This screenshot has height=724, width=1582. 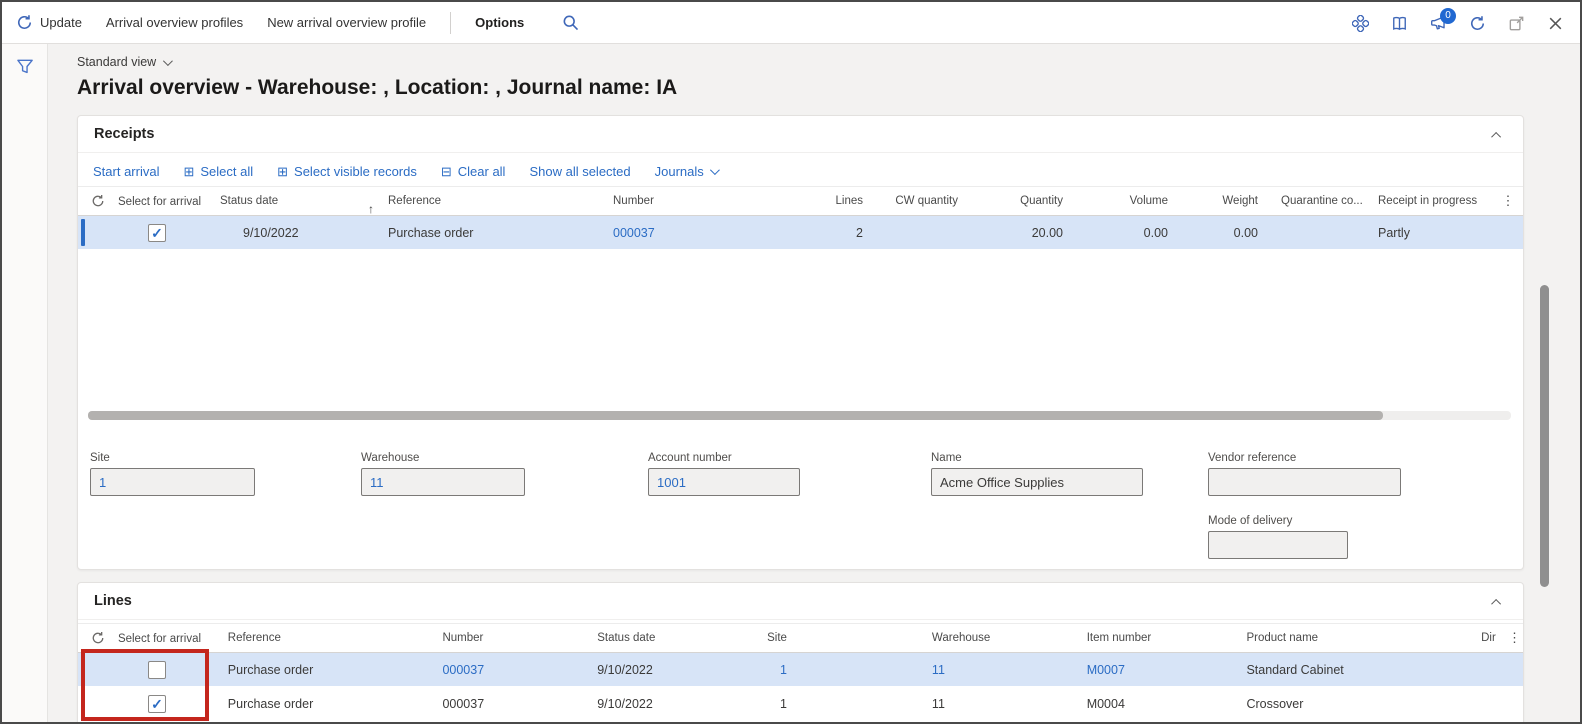 I want to click on journals-menu-button: Journals, so click(x=687, y=171).